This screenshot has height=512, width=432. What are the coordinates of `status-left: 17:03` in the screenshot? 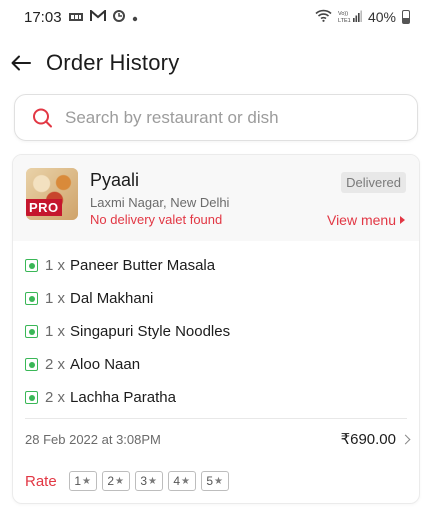 It's located at (81, 17).